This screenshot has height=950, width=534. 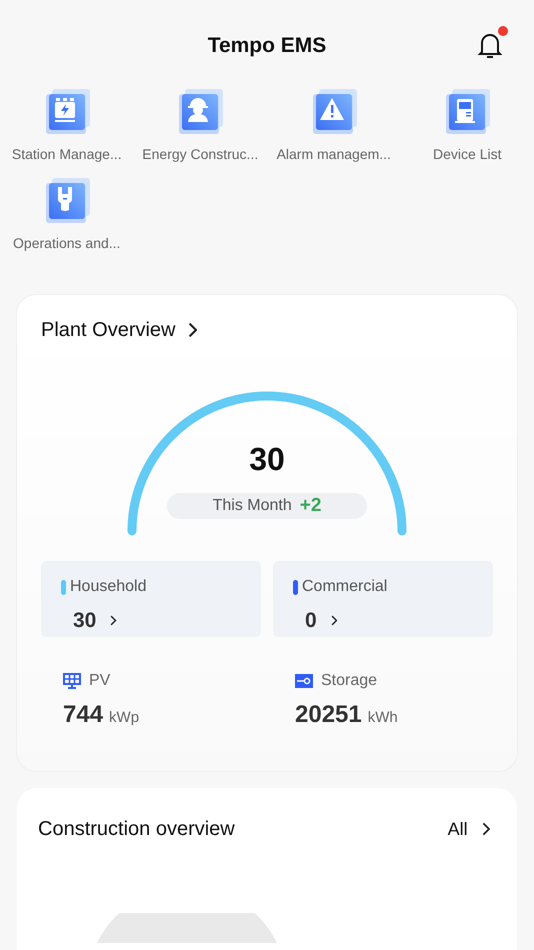 What do you see at coordinates (267, 46) in the screenshot?
I see `app-title: Tempo EMS` at bounding box center [267, 46].